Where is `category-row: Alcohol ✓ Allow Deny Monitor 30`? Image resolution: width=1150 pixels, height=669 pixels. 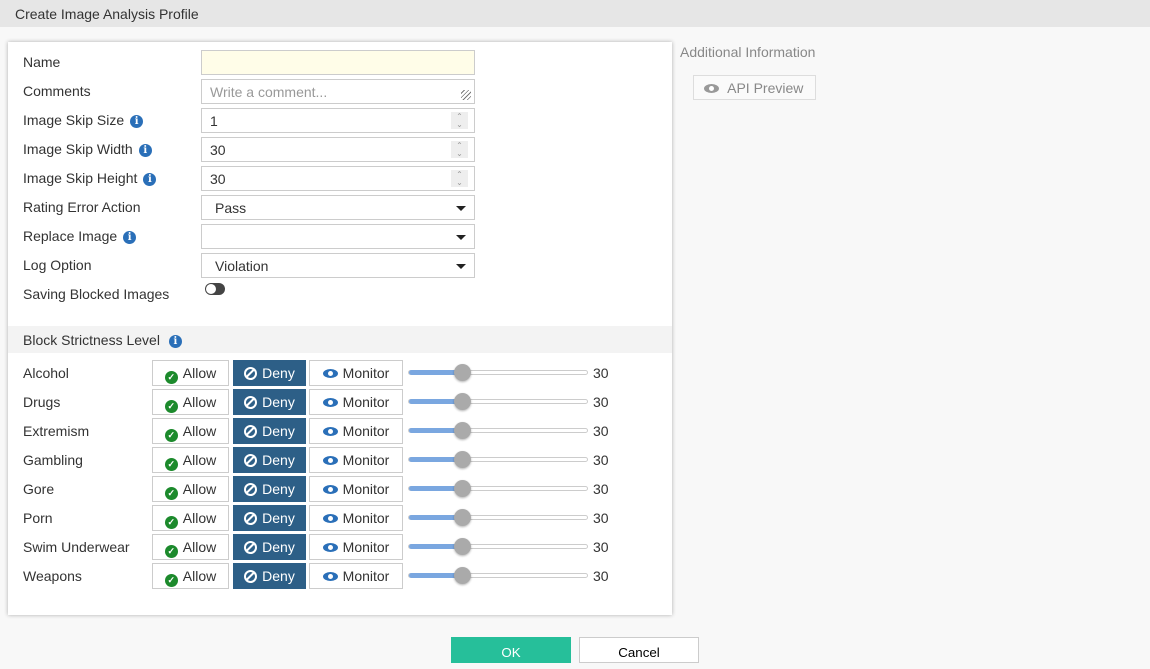
category-row: Alcohol ✓ Allow Deny Monitor 30 is located at coordinates (343, 373).